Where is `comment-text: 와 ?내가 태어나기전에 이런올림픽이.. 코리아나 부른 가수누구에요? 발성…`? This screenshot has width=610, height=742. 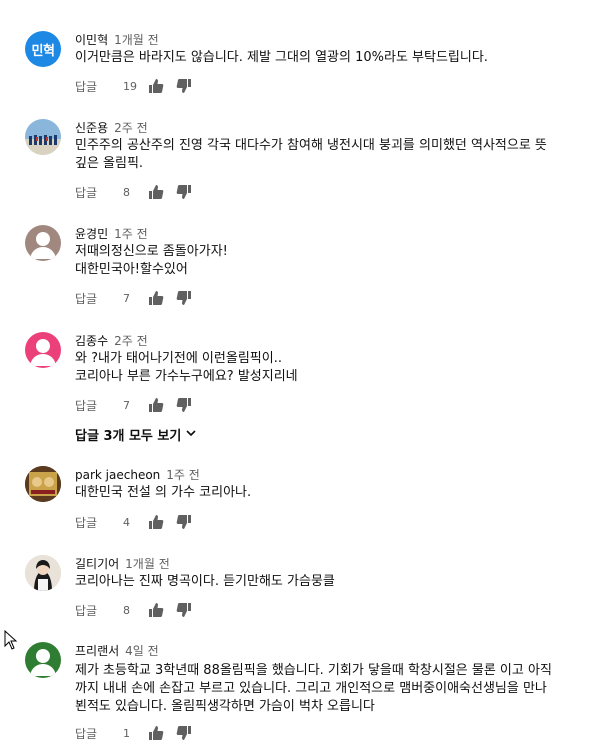
comment-text: 와 ?내가 태어나기전에 이런올림픽이.. 코리아나 부른 가수누구에요? 발성… is located at coordinates (186, 367).